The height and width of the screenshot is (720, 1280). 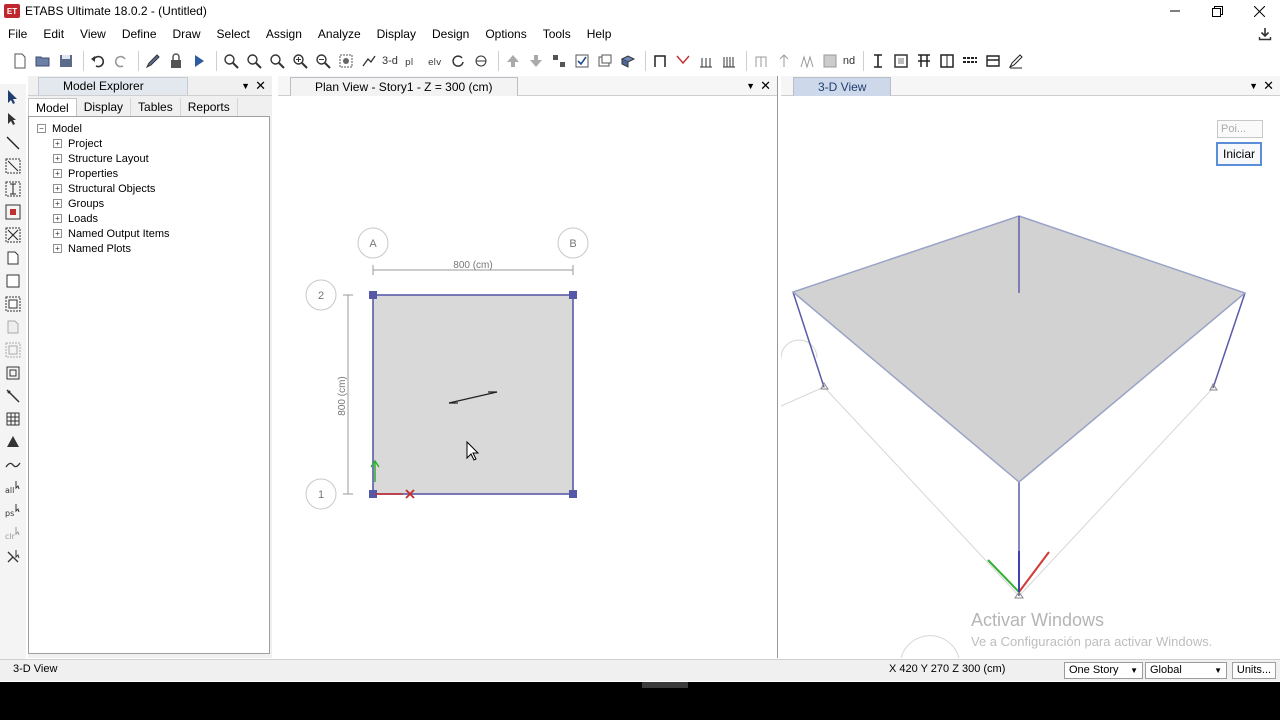 I want to click on clear-selection-button: clr, so click(x=13, y=534).